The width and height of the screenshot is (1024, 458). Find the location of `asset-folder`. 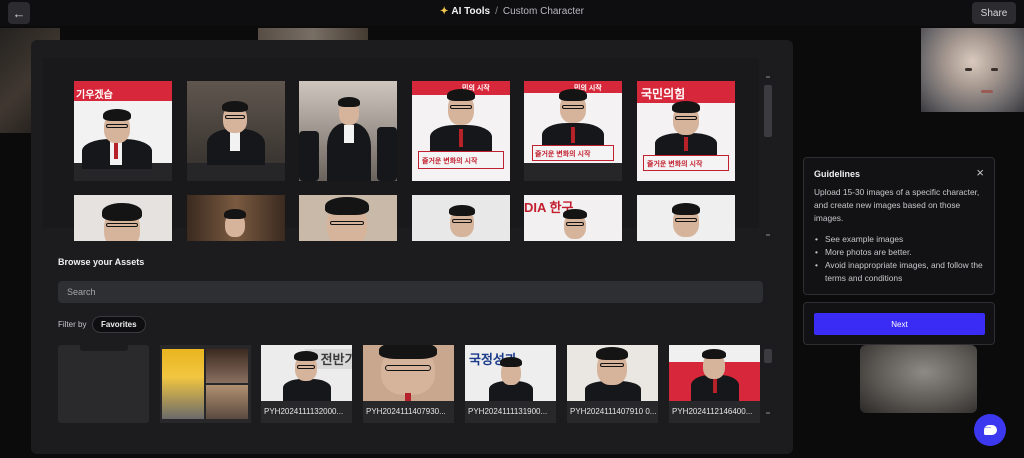

asset-folder is located at coordinates (103, 384).